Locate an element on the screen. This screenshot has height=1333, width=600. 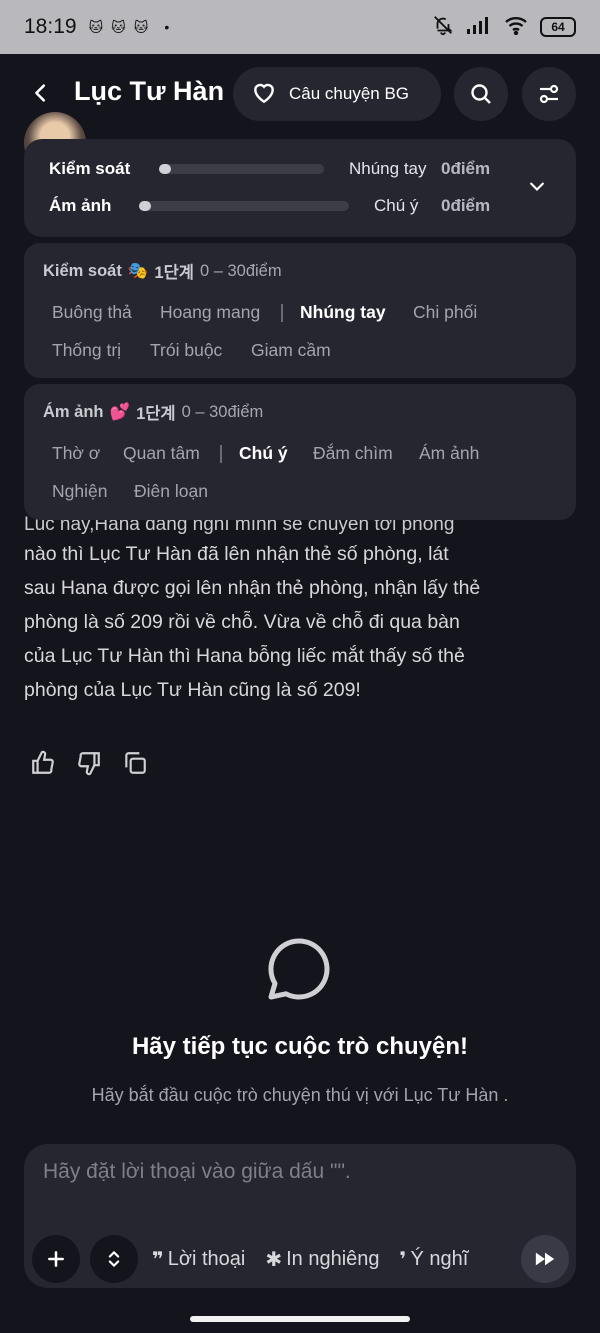
fast-forward-icon is located at coordinates (545, 1259).